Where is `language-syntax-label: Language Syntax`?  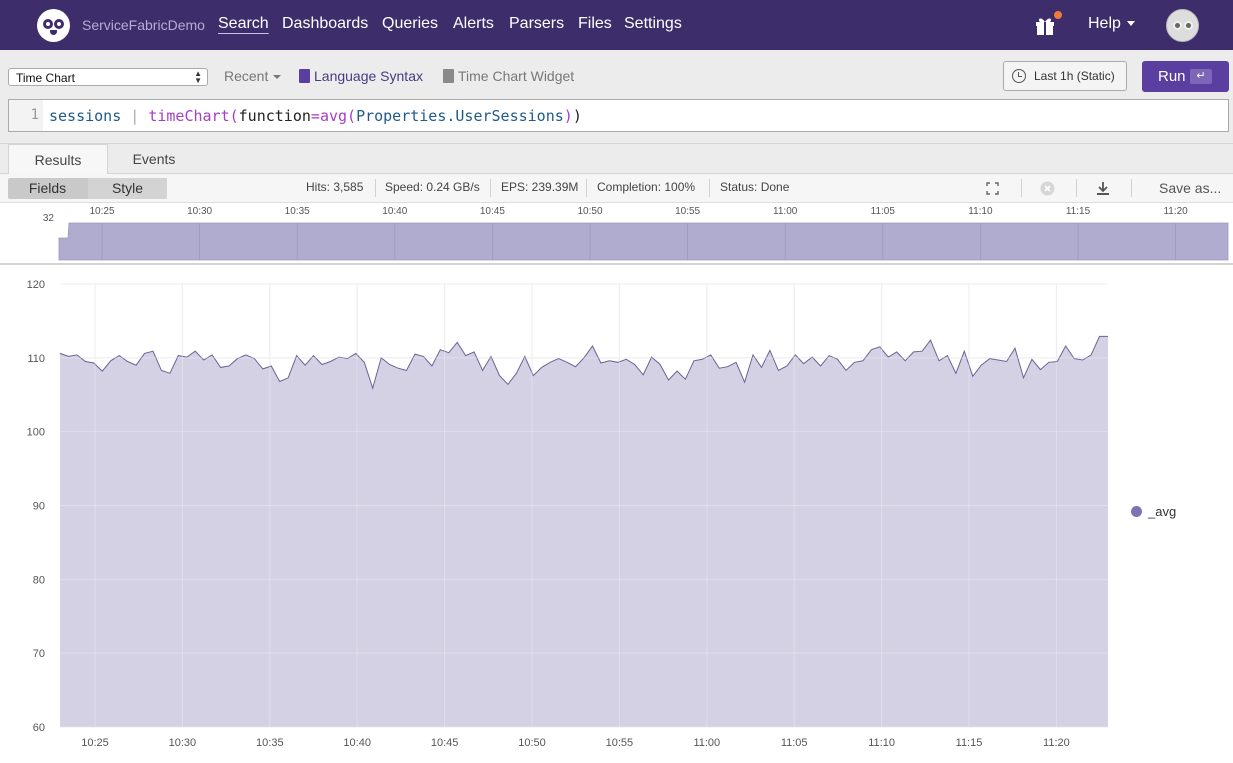
language-syntax-label: Language Syntax is located at coordinates (368, 76).